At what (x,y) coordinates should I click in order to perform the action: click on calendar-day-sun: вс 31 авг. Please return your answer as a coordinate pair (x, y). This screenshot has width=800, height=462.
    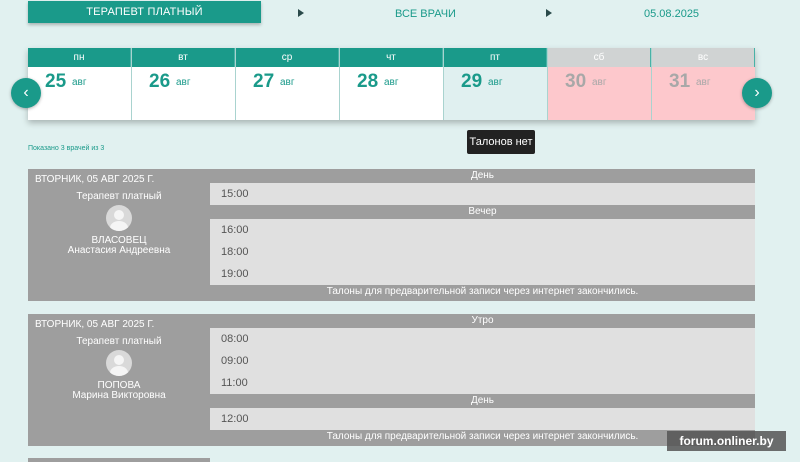
    Looking at the image, I should click on (703, 84).